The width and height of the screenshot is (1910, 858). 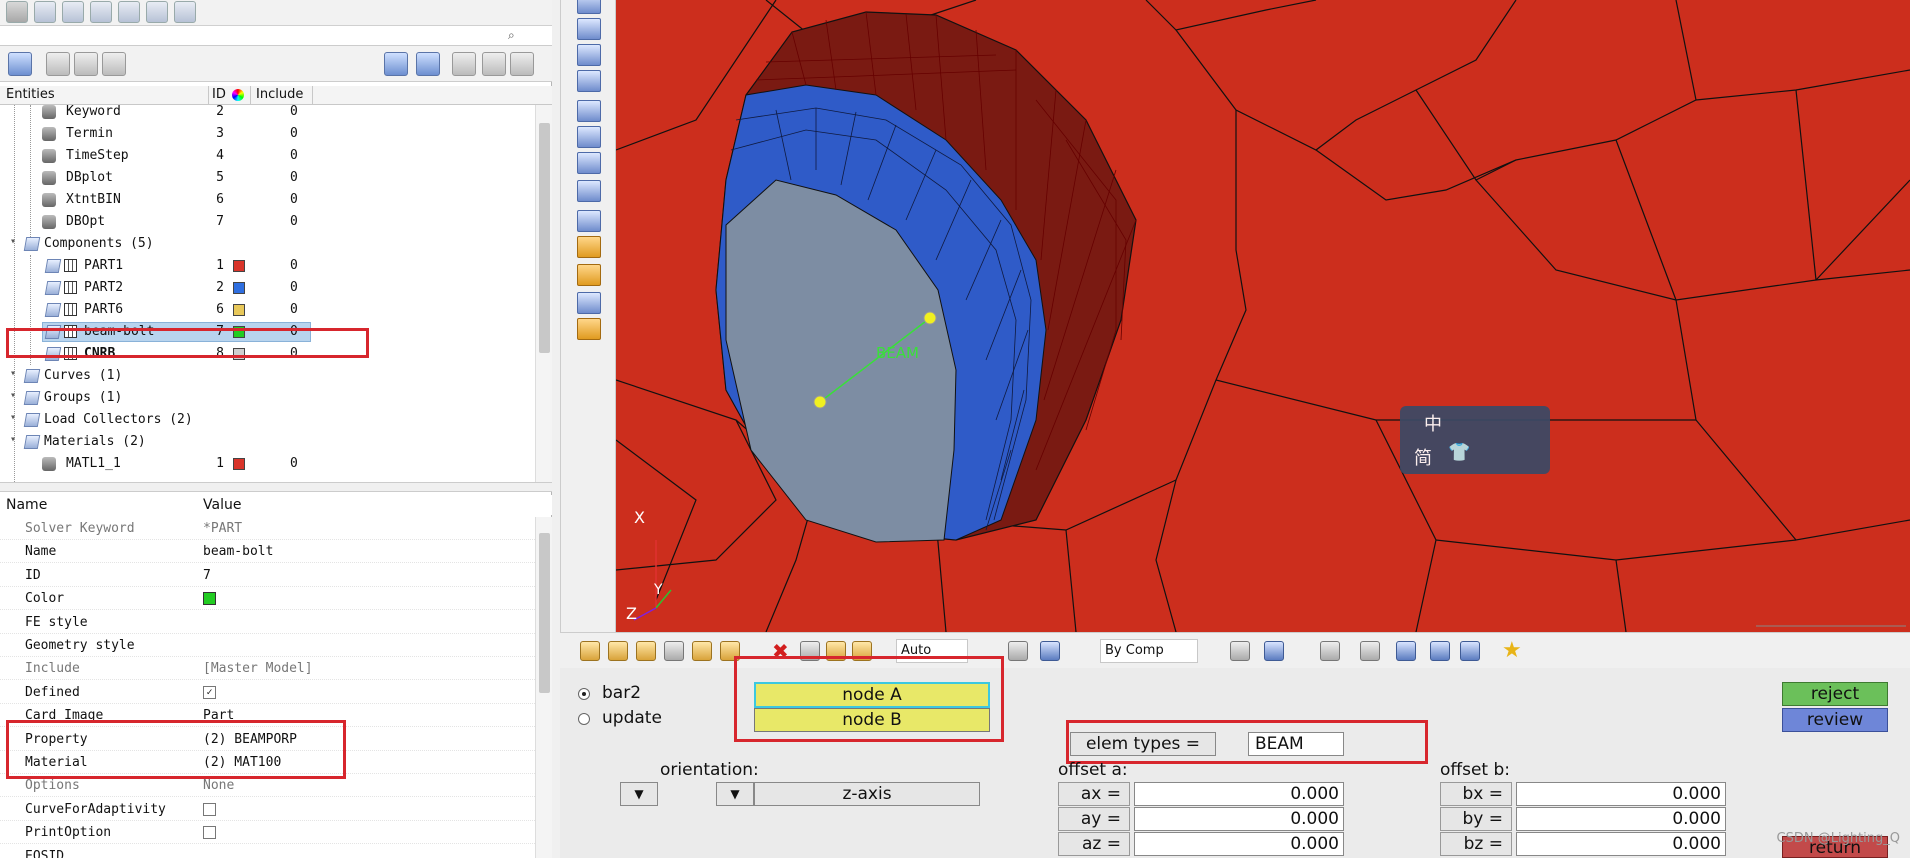 What do you see at coordinates (267, 134) in the screenshot?
I see `tree-row: Termin 3 0` at bounding box center [267, 134].